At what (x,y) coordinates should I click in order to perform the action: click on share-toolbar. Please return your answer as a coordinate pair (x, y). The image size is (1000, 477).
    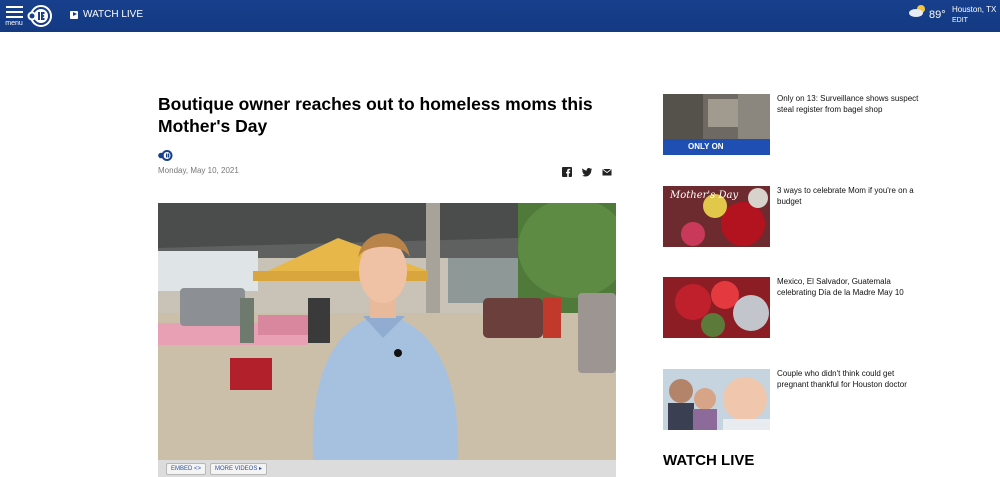
    Looking at the image, I should click on (587, 170).